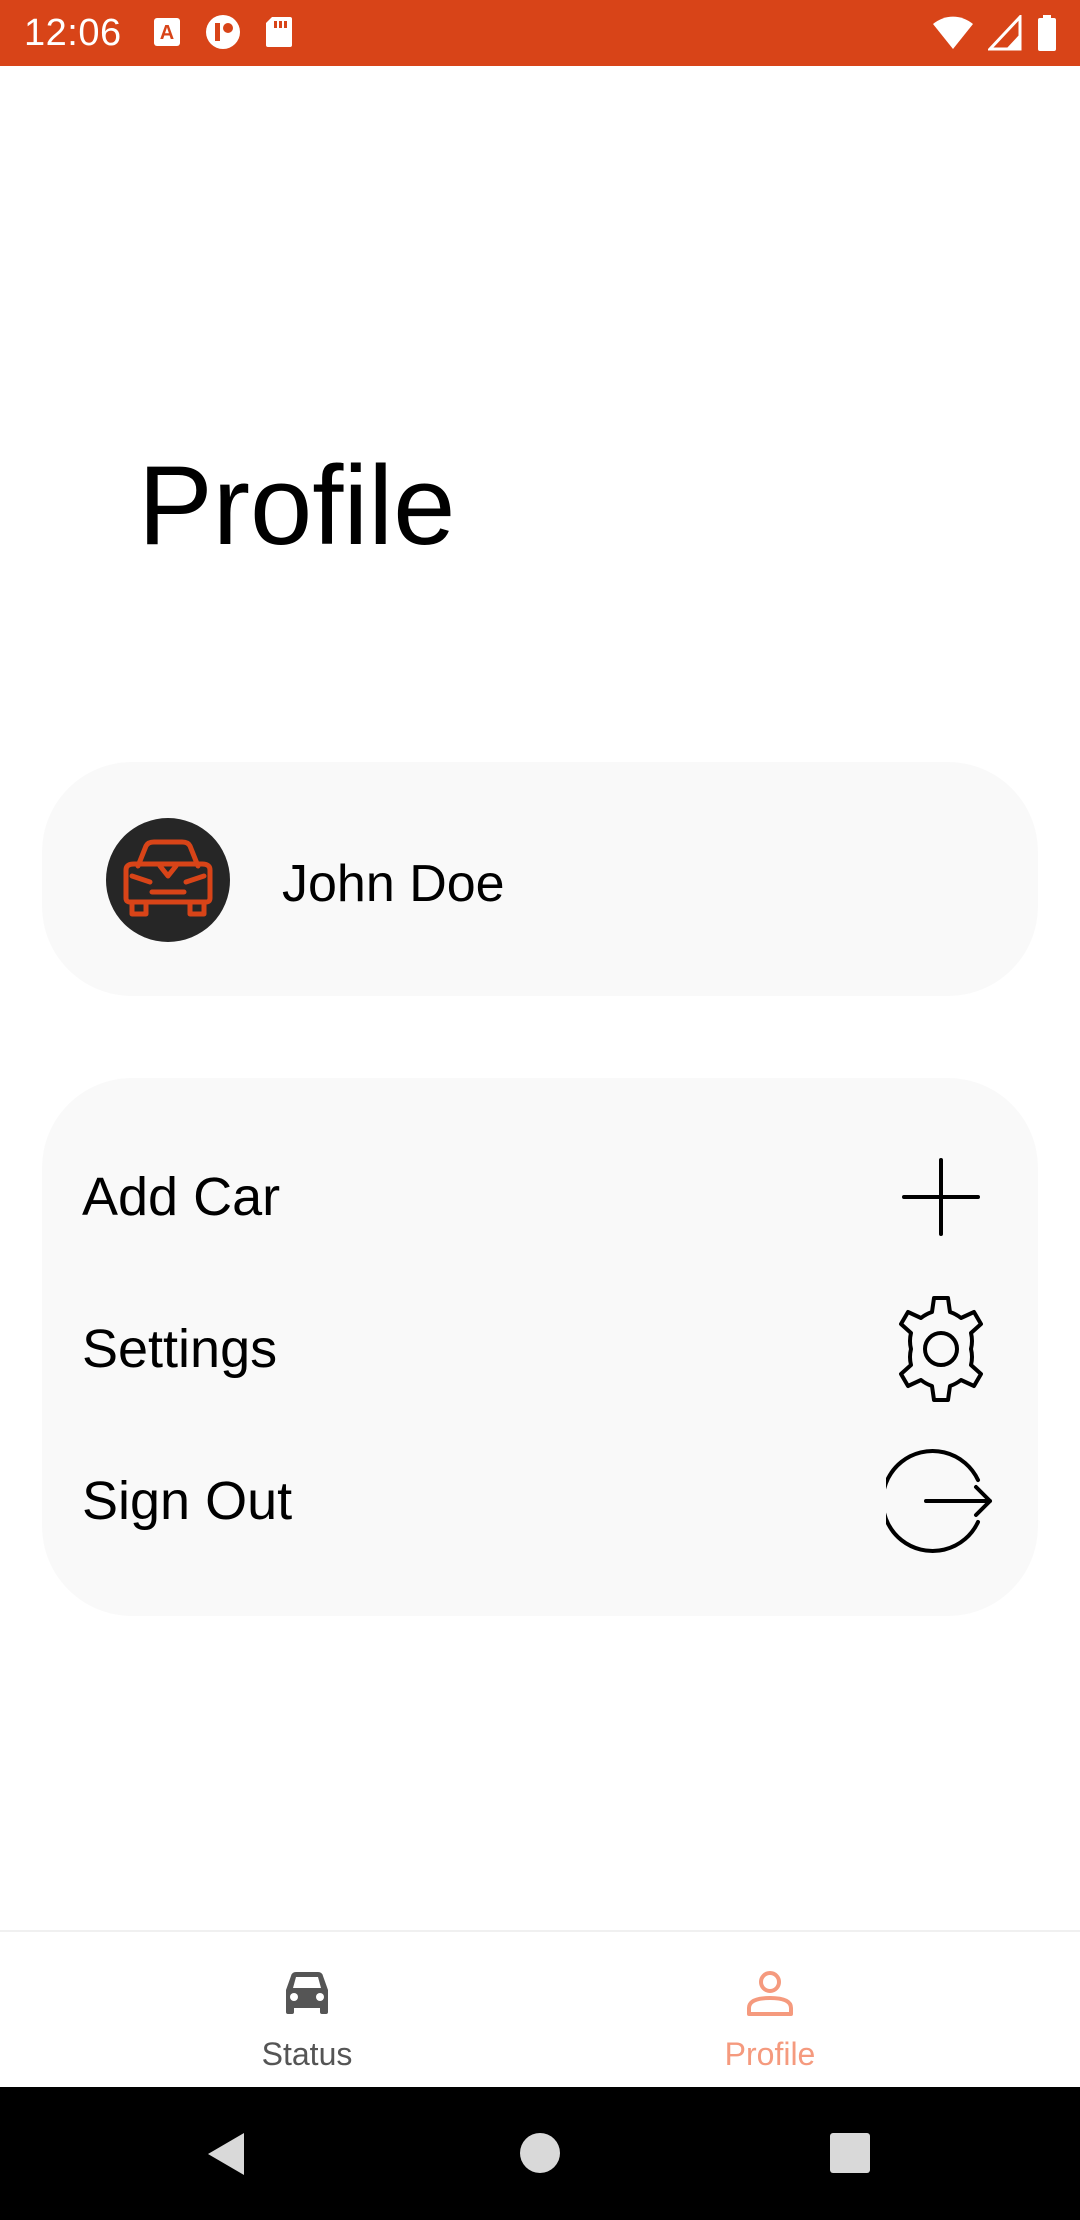  Describe the element at coordinates (393, 884) in the screenshot. I see `user-name: John Doe` at that location.